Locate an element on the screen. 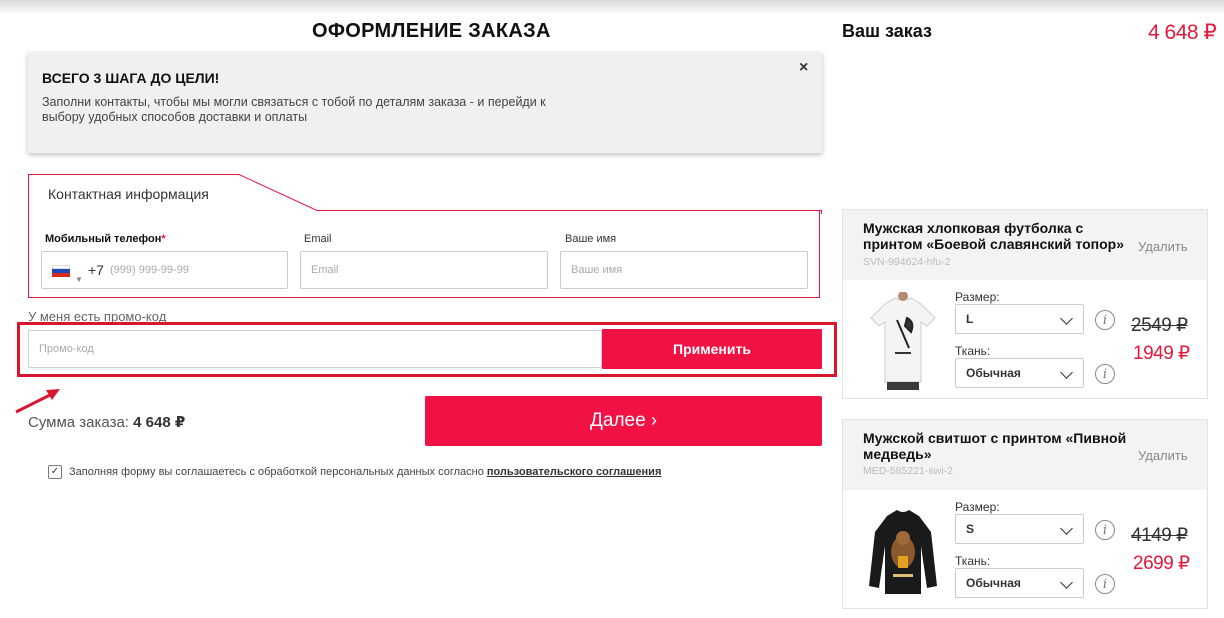 The width and height of the screenshot is (1224, 618). old-price: 4149 ₽ is located at coordinates (1159, 535).